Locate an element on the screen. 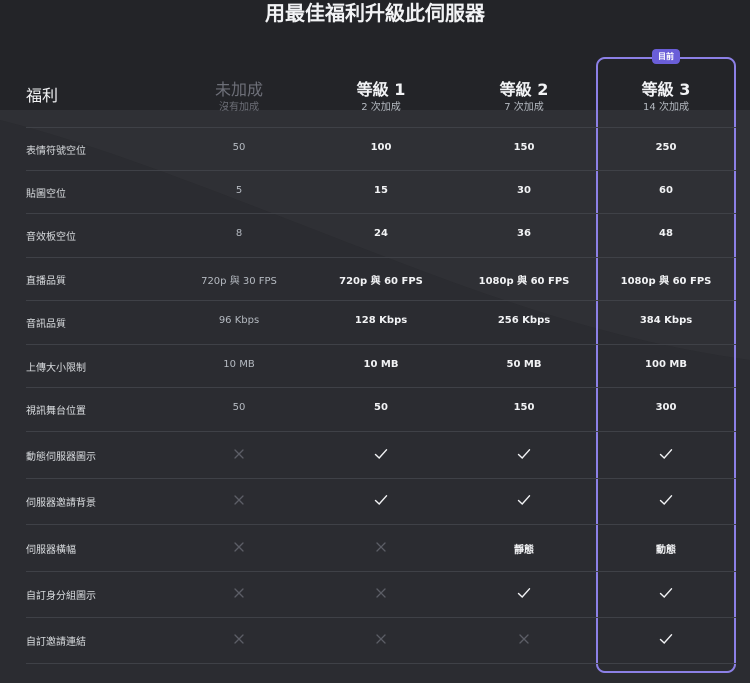 This screenshot has height=683, width=750. perk-label: 表情符號空位 is located at coordinates (56, 151).